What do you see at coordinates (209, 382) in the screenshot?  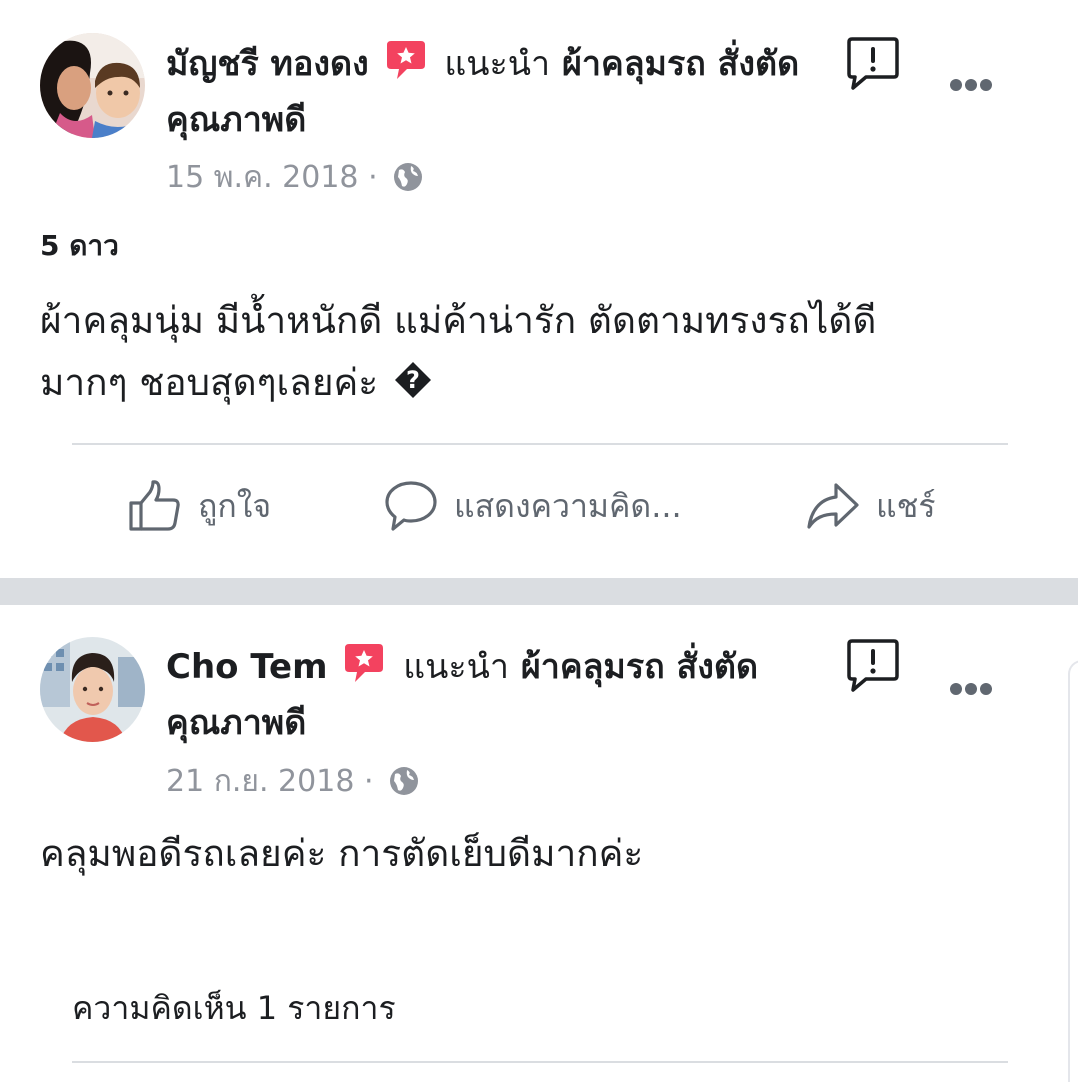 I see `review-text-line-2-words: มากๆ ชอบสุดๆเลยค่ะ` at bounding box center [209, 382].